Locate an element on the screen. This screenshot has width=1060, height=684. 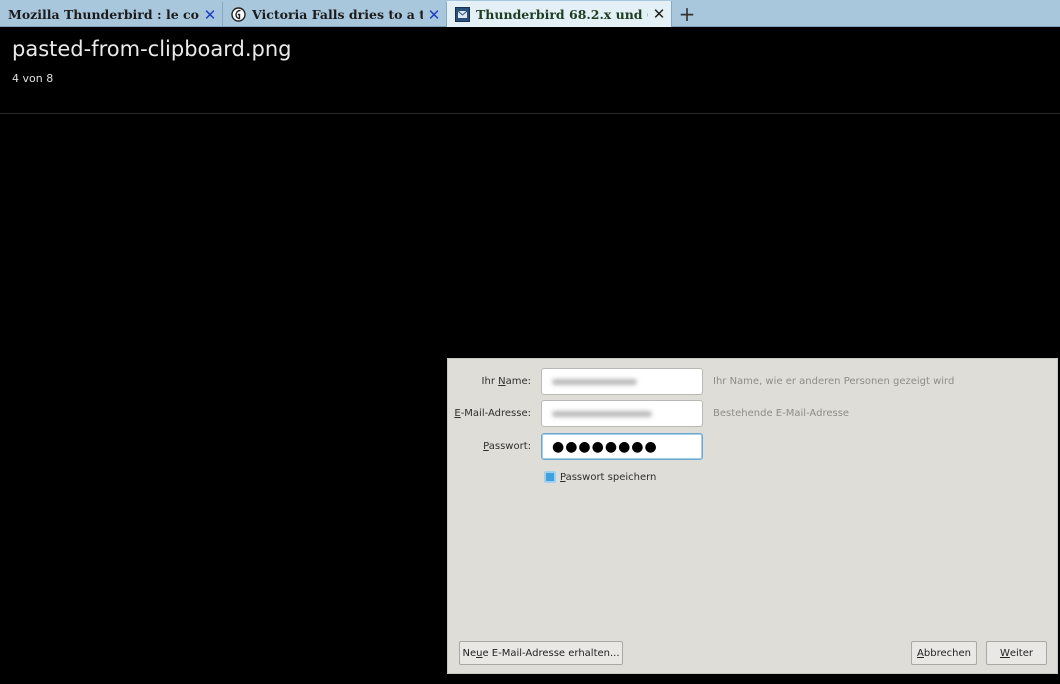
name-label: Ihr Name: is located at coordinates (506, 381).